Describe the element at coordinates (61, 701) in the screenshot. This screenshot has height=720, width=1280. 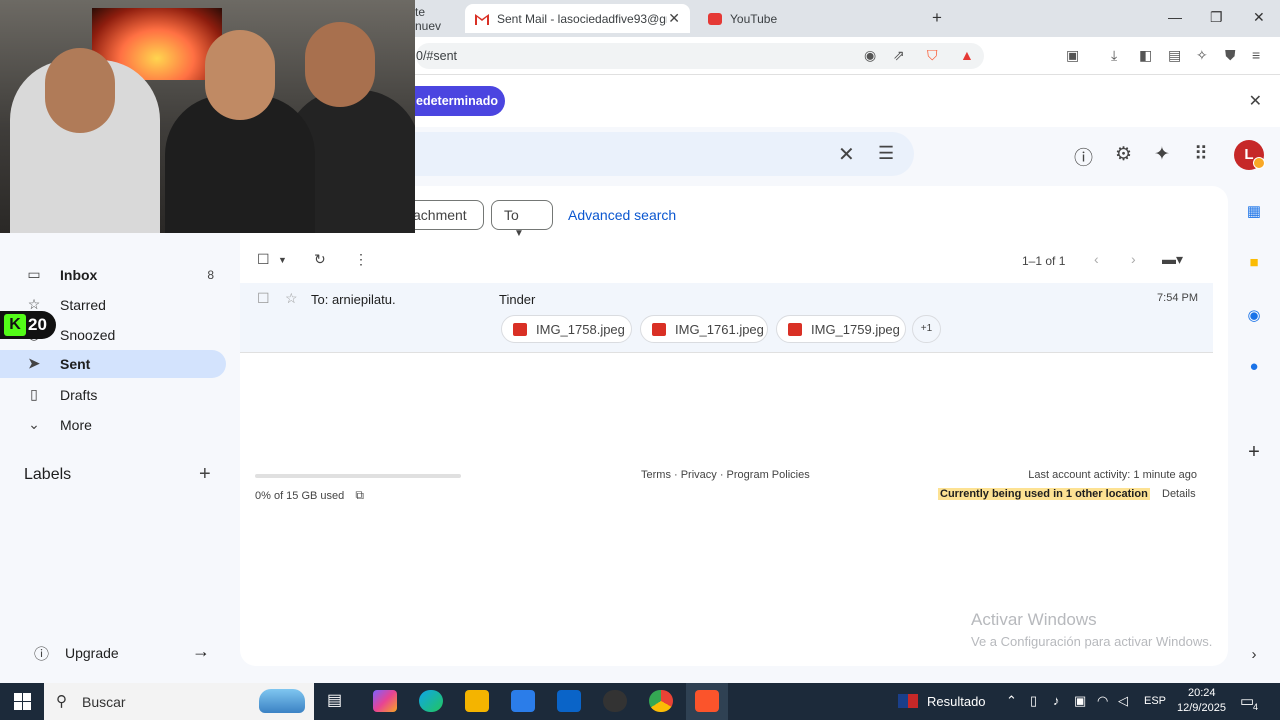
I see `search-icon: ⚲` at that location.